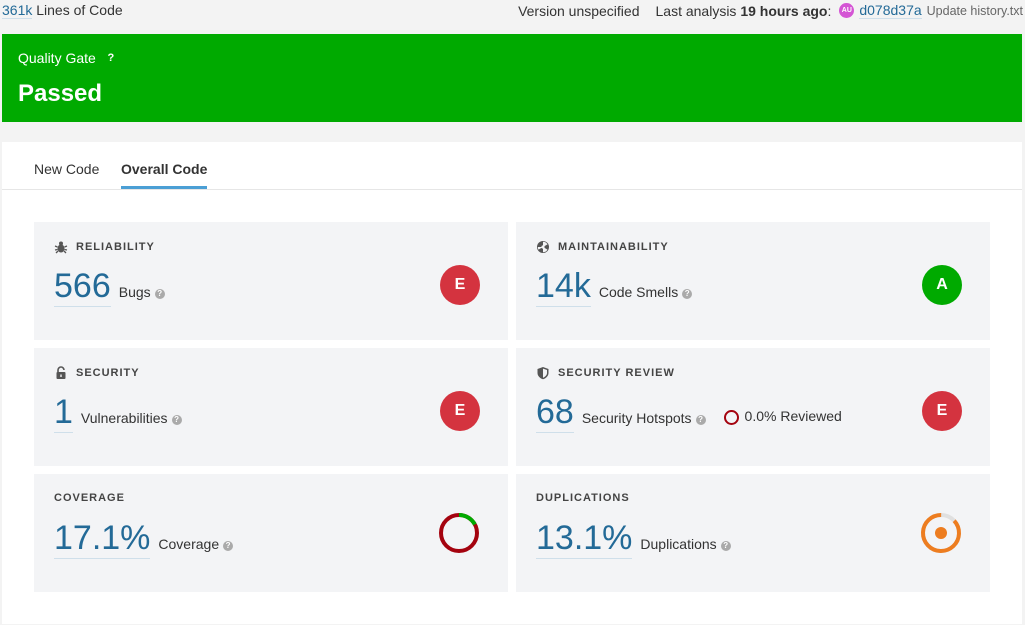 Image resolution: width=1025 pixels, height=625 pixels. I want to click on security-hotspots-value: 68, so click(555, 412).